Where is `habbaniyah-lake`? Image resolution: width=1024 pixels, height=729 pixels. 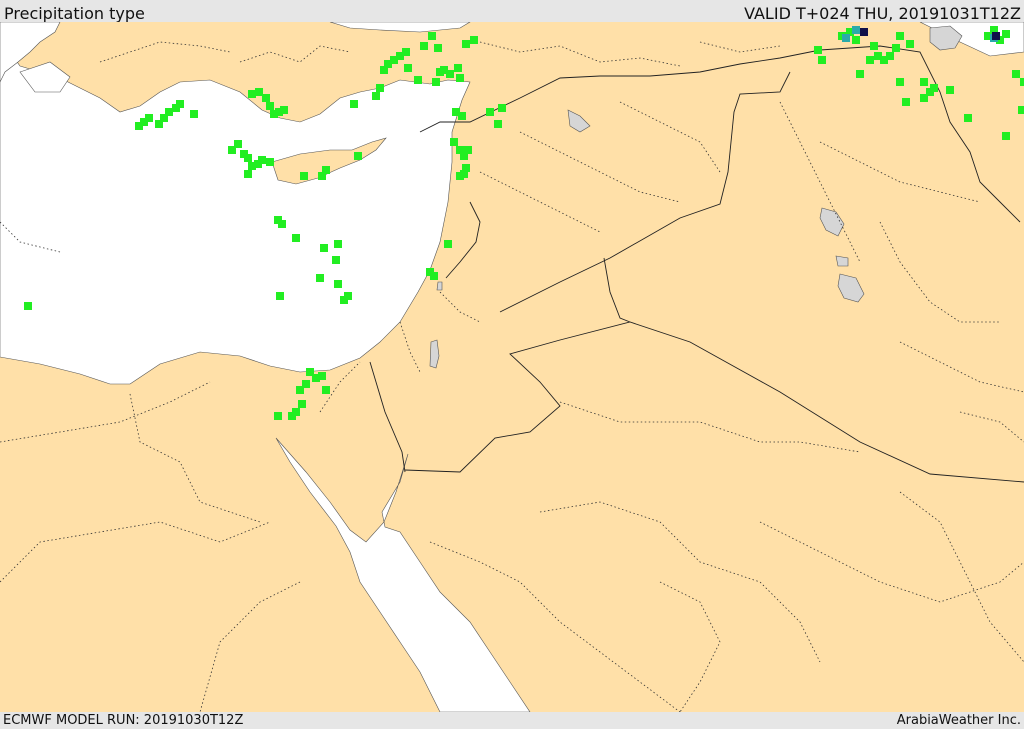
habbaniyah-lake is located at coordinates (842, 261).